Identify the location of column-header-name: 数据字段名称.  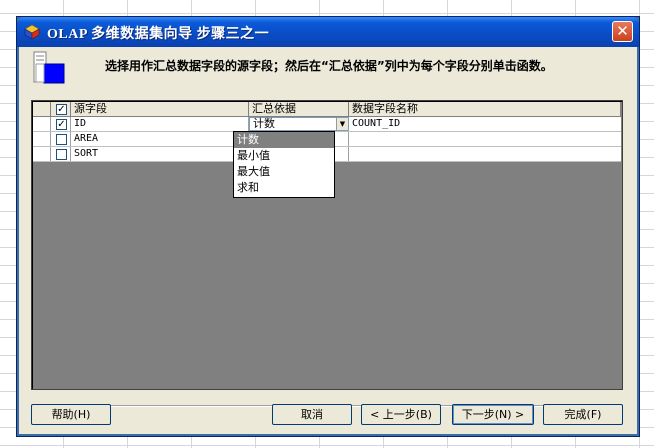
(485, 109).